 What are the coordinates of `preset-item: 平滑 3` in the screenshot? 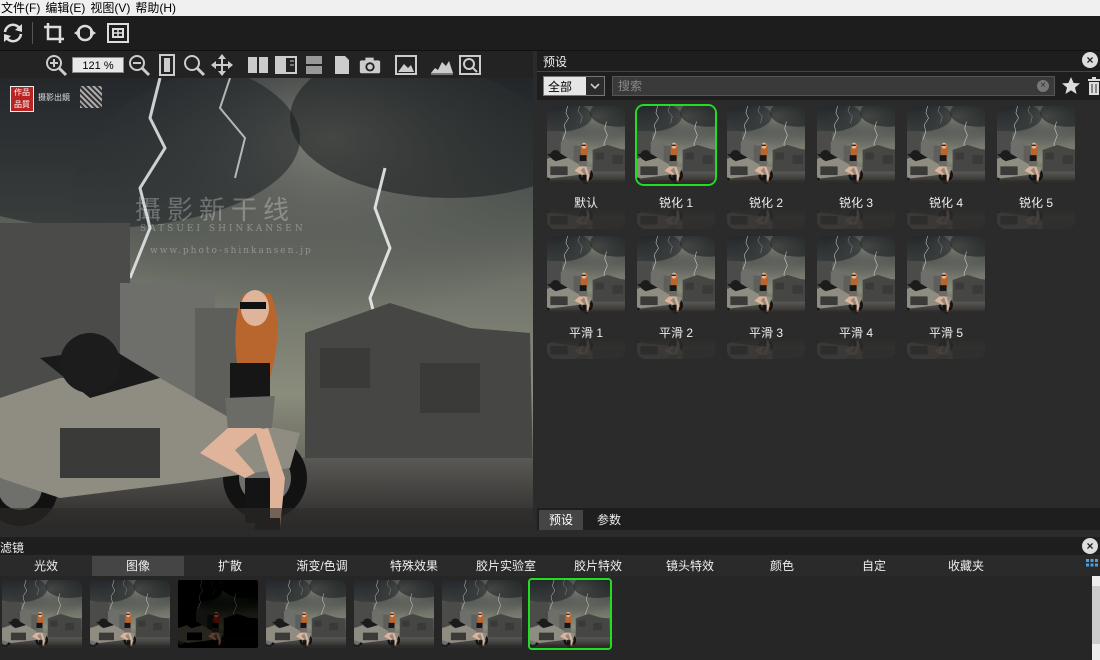 It's located at (766, 296).